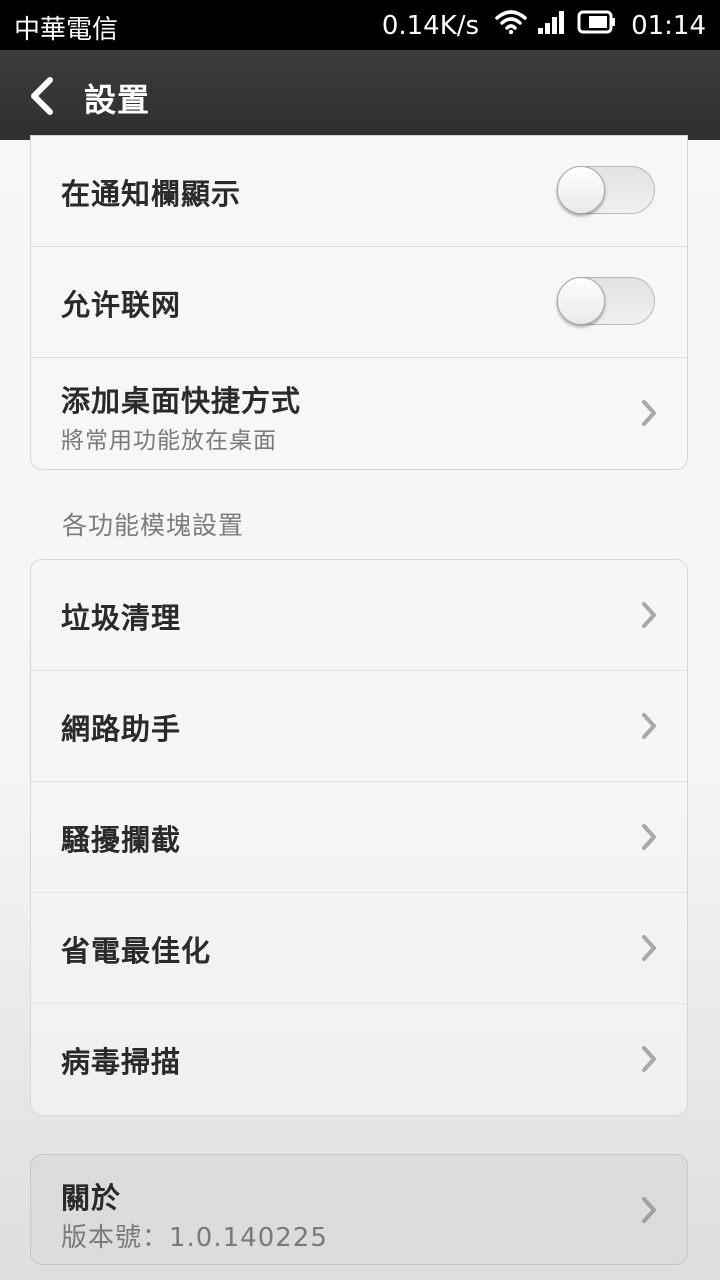 The height and width of the screenshot is (1280, 720). Describe the element at coordinates (359, 948) in the screenshot. I see `list-item: 省電最佳化` at that location.